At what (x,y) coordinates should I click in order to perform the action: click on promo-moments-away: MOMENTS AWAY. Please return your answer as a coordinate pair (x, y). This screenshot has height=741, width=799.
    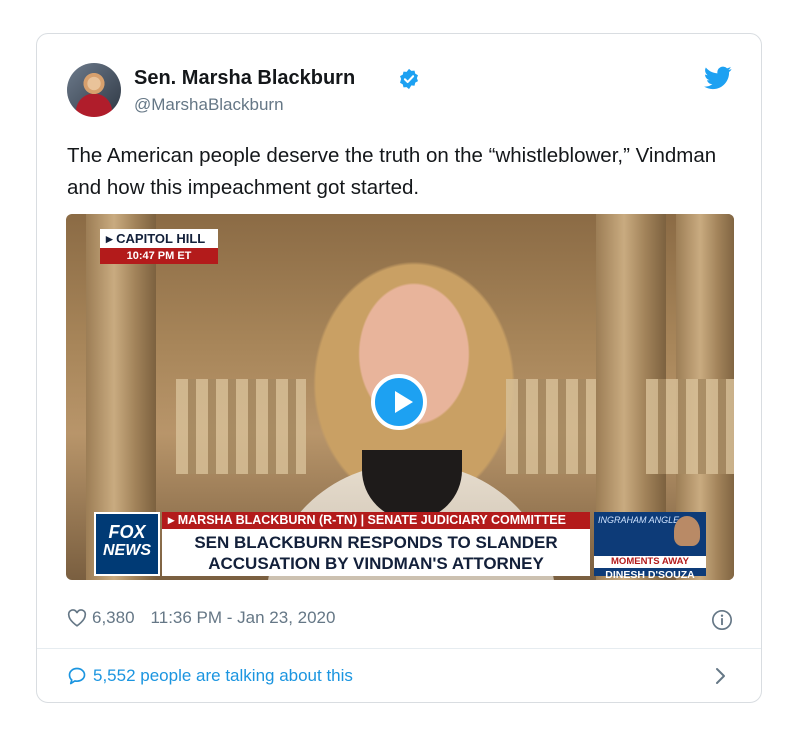
    Looking at the image, I should click on (650, 562).